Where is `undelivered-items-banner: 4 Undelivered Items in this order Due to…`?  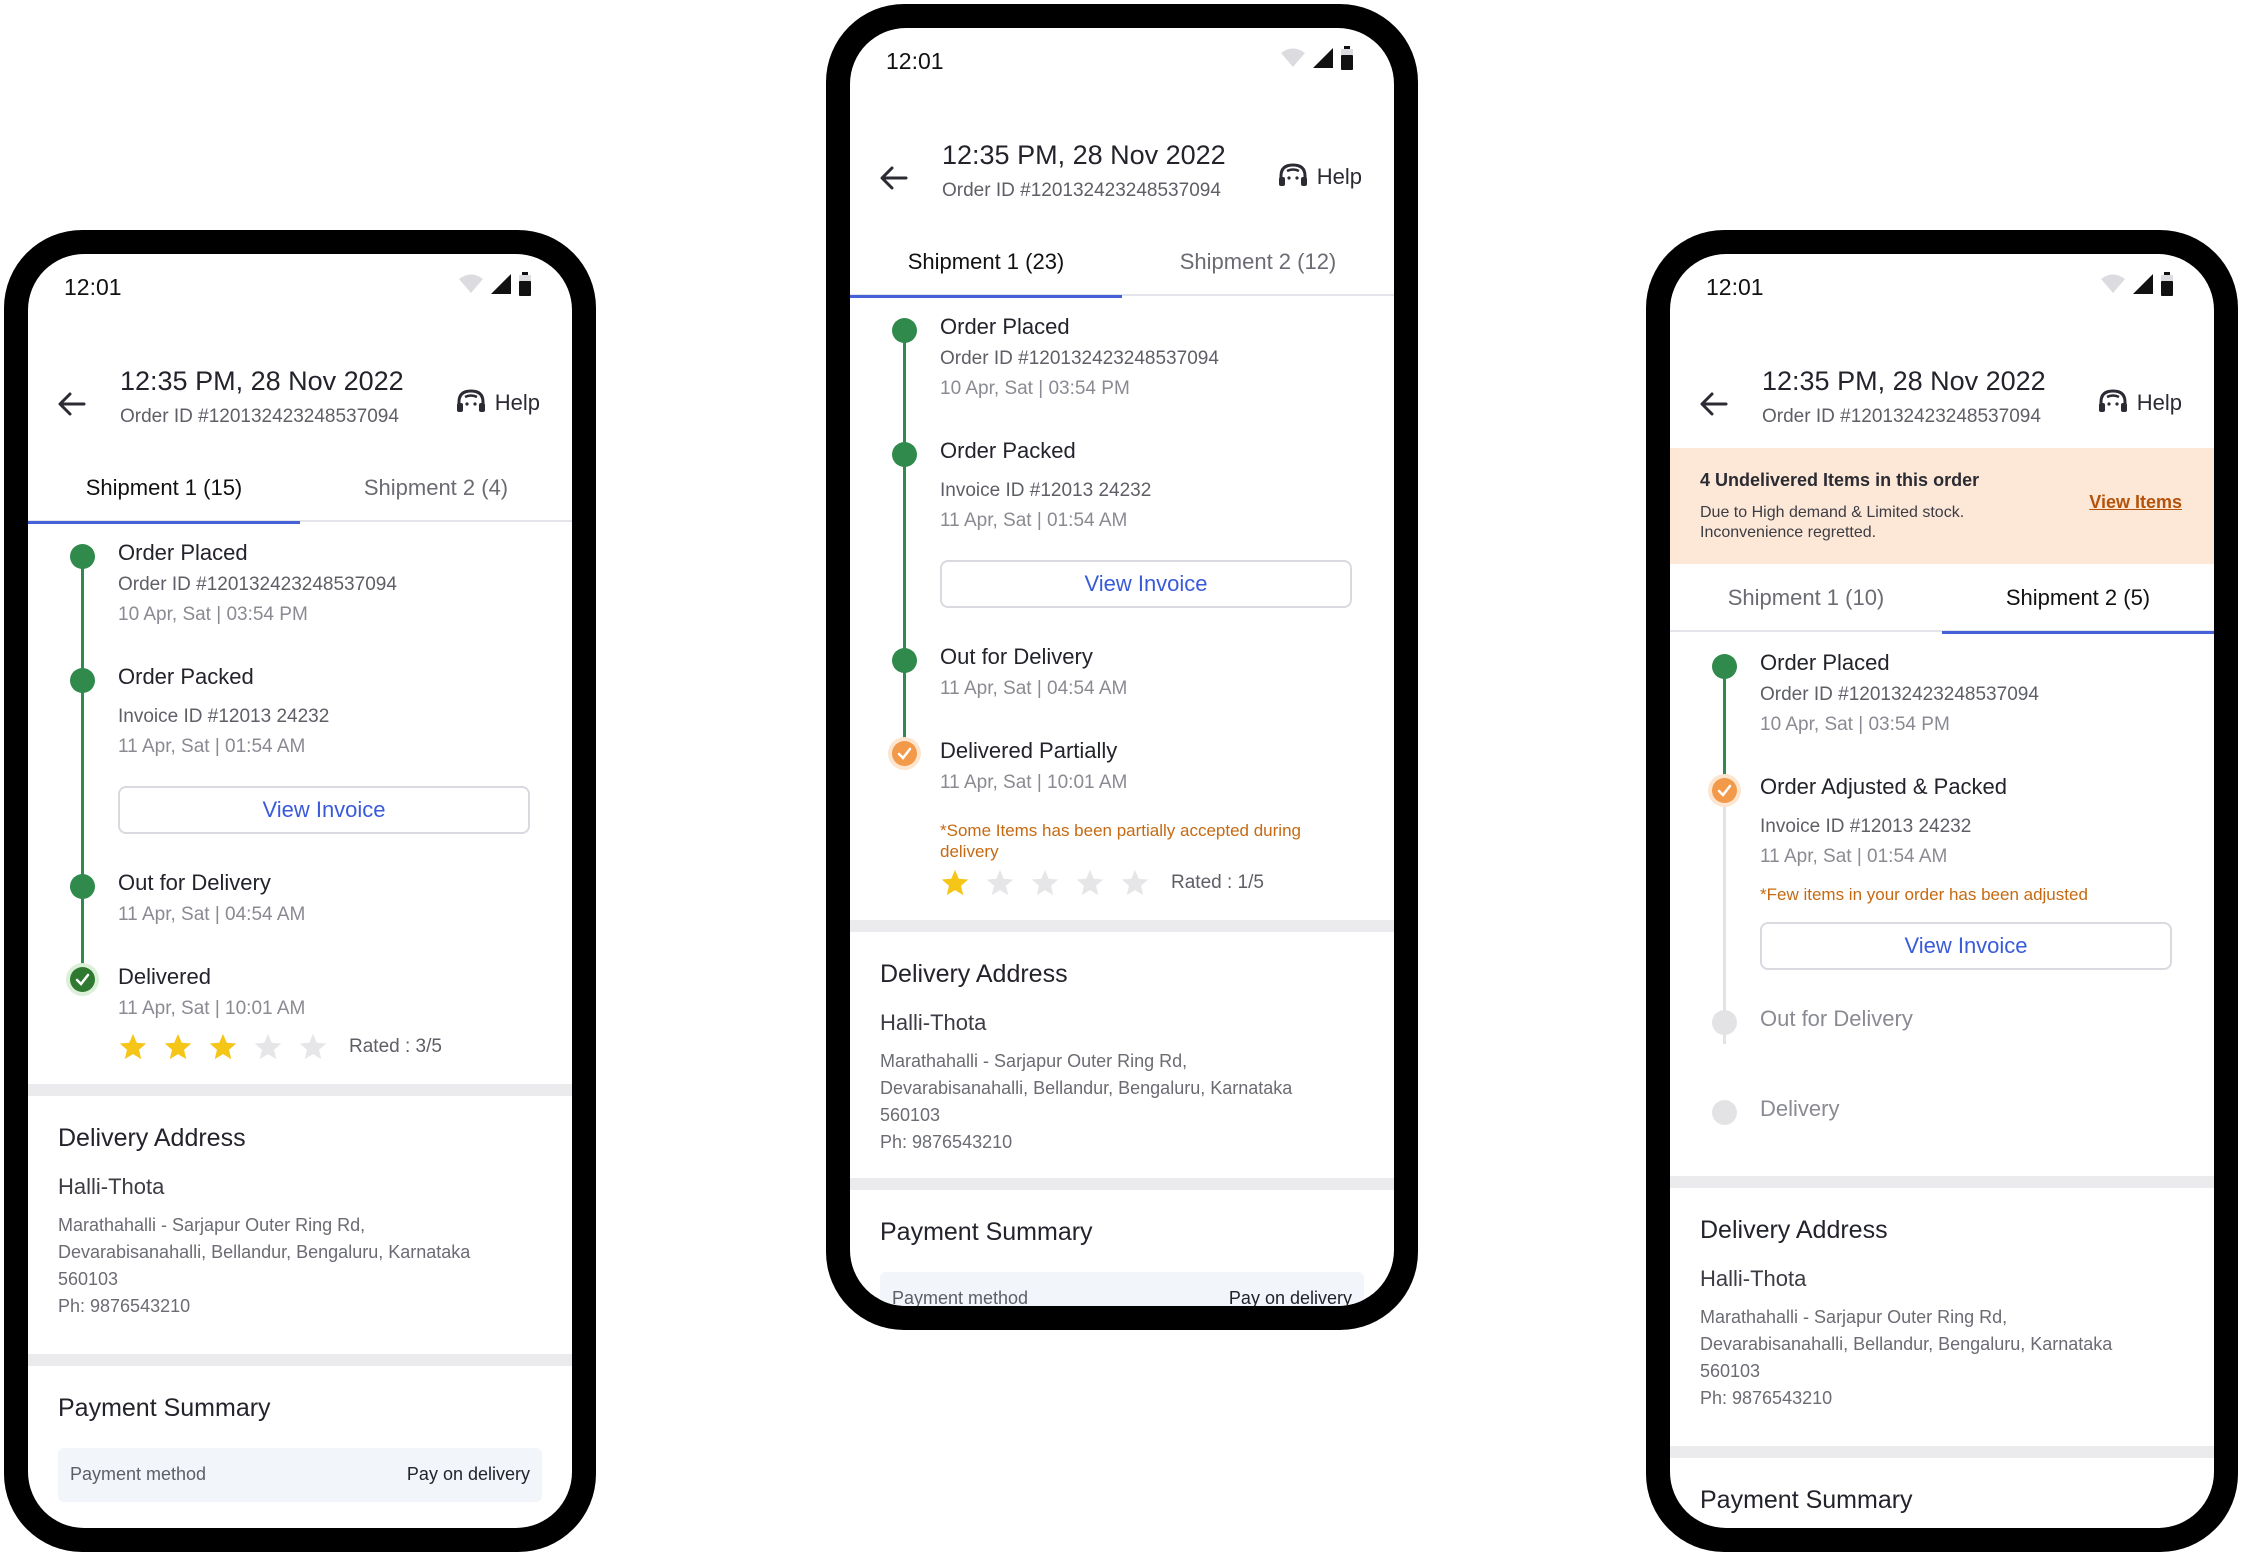
undelivered-items-banner: 4 Undelivered Items in this order Due to… is located at coordinates (1942, 506).